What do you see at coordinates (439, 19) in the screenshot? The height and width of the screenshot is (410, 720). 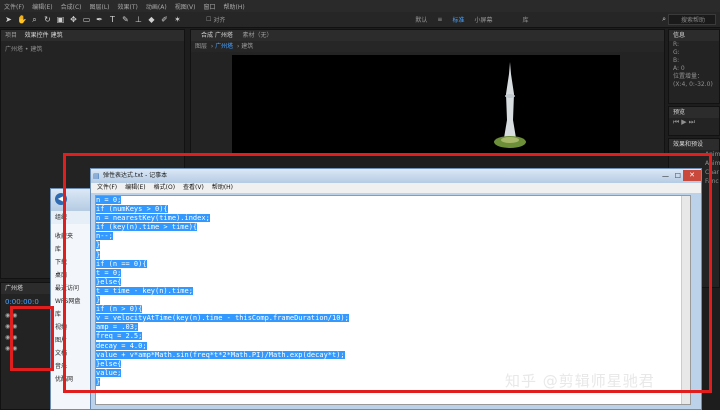 I see `workspace-menu-icon: ≡` at bounding box center [439, 19].